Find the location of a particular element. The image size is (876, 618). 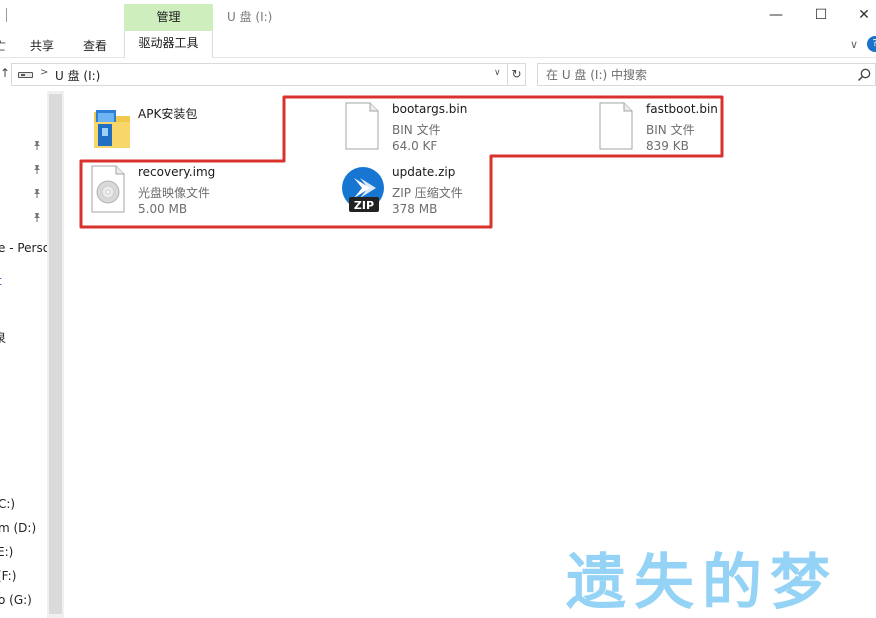

nav-item-drive-g: o (G:) is located at coordinates (16, 600).